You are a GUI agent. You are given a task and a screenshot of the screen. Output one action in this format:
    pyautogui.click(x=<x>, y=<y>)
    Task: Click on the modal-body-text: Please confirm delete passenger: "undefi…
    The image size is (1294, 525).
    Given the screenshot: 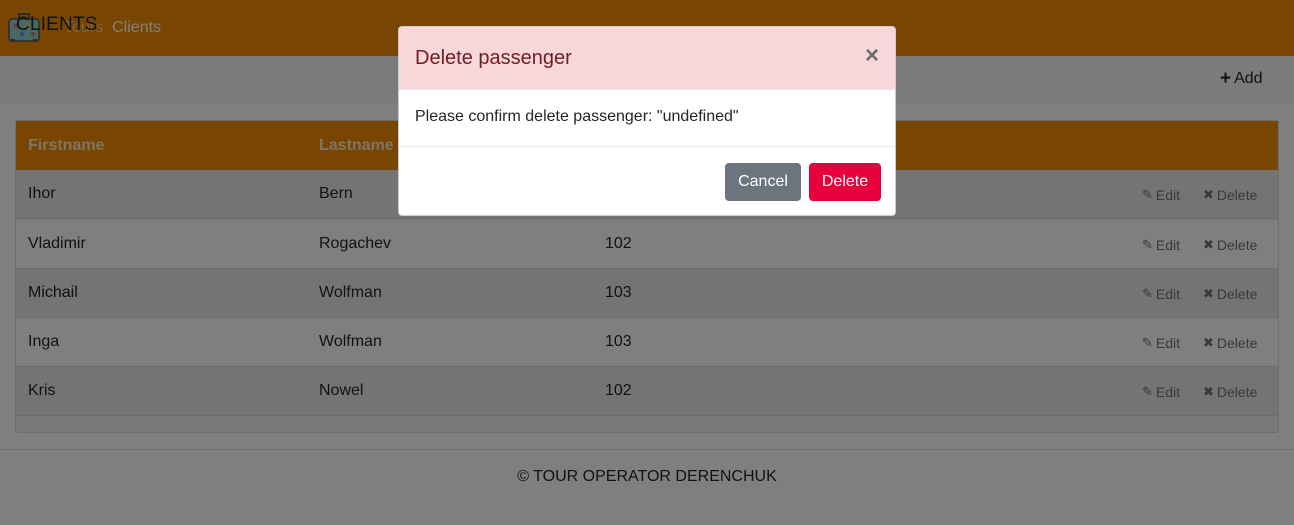 What is the action you would take?
    pyautogui.click(x=577, y=116)
    